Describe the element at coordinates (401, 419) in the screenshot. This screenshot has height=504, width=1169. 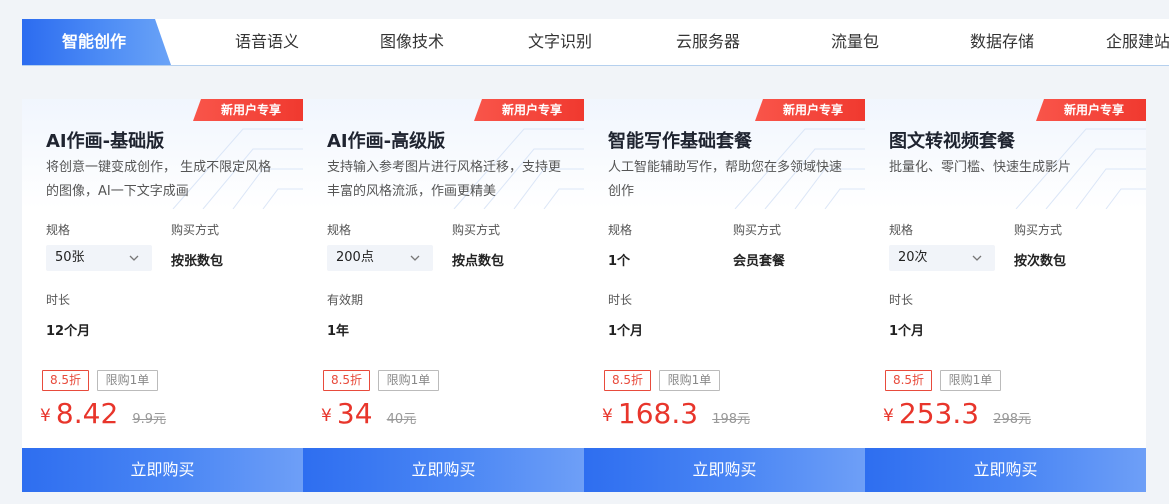
I see `original-price: 40元` at that location.